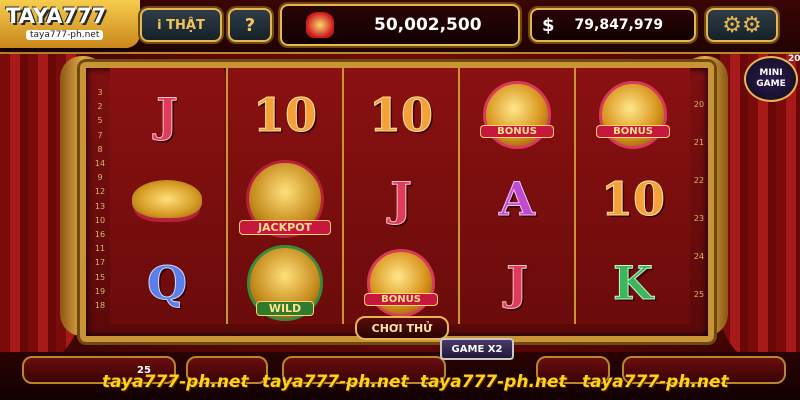 This screenshot has height=400, width=800. Describe the element at coordinates (100, 263) in the screenshot. I see `payline-number: 17` at that location.